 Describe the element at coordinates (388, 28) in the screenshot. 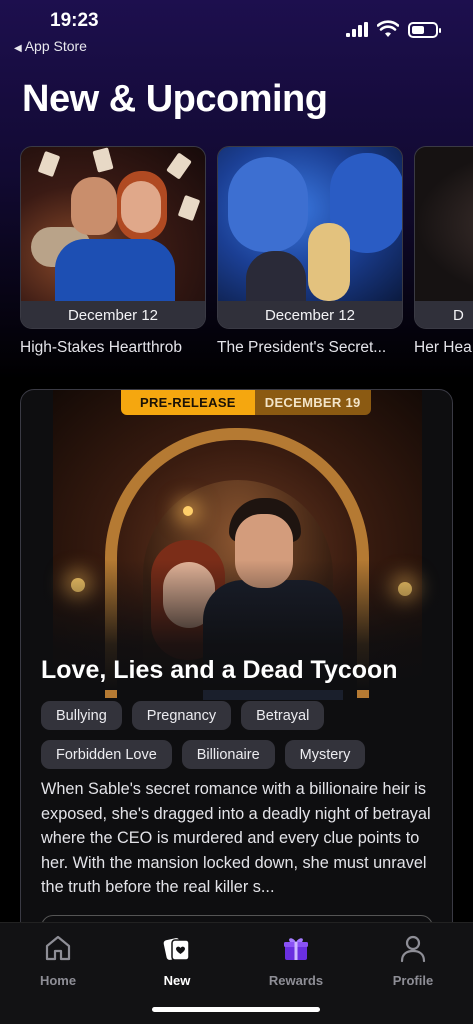

I see `wifi-icon` at that location.